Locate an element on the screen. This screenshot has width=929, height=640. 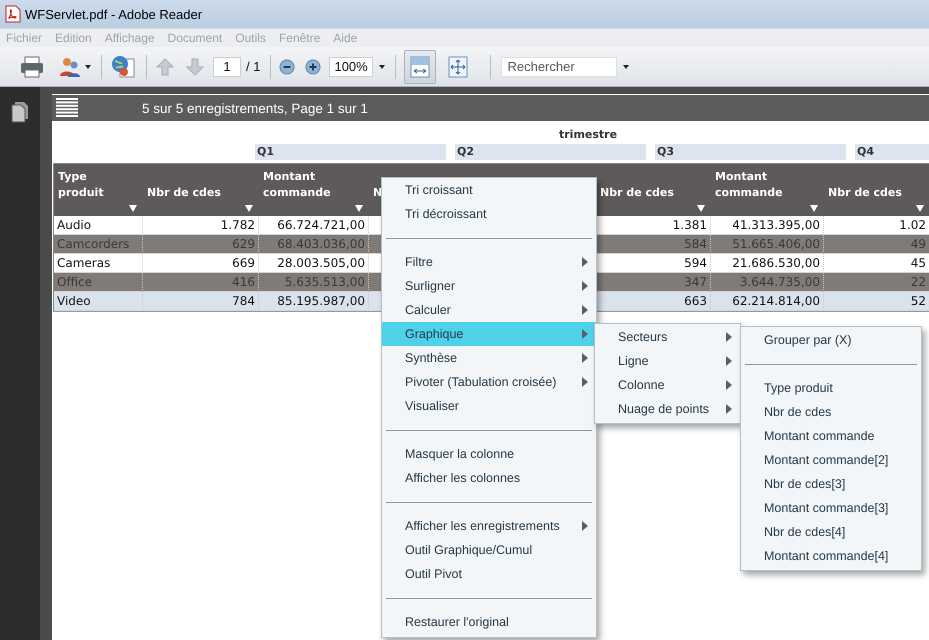
menu-item: Pivoter (Tabulation croisée) is located at coordinates (489, 382).